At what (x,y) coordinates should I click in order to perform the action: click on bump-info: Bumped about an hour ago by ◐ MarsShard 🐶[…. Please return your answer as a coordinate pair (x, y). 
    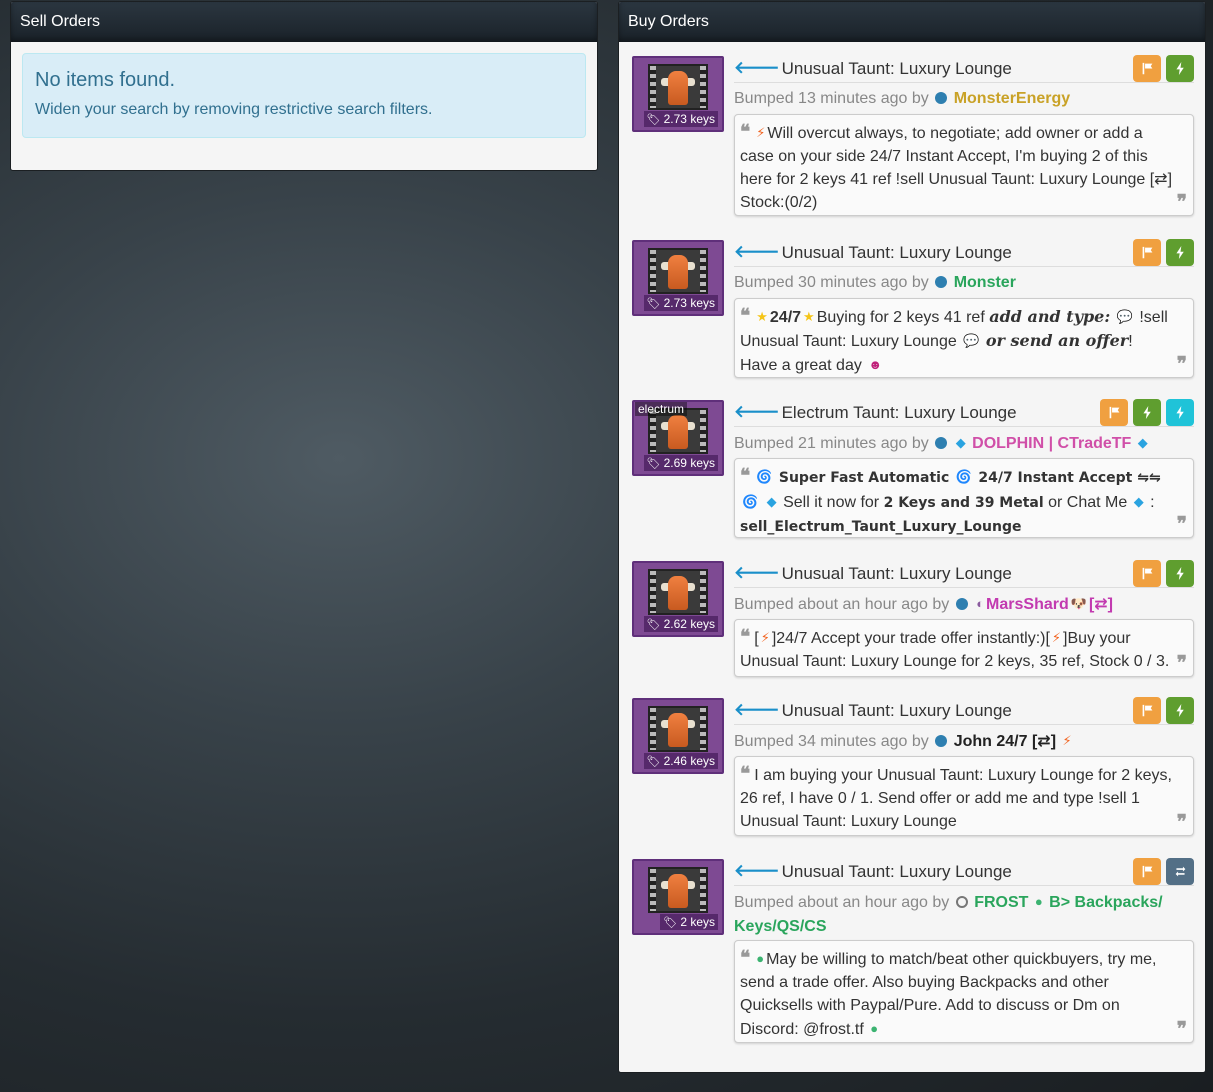
    Looking at the image, I should click on (964, 604).